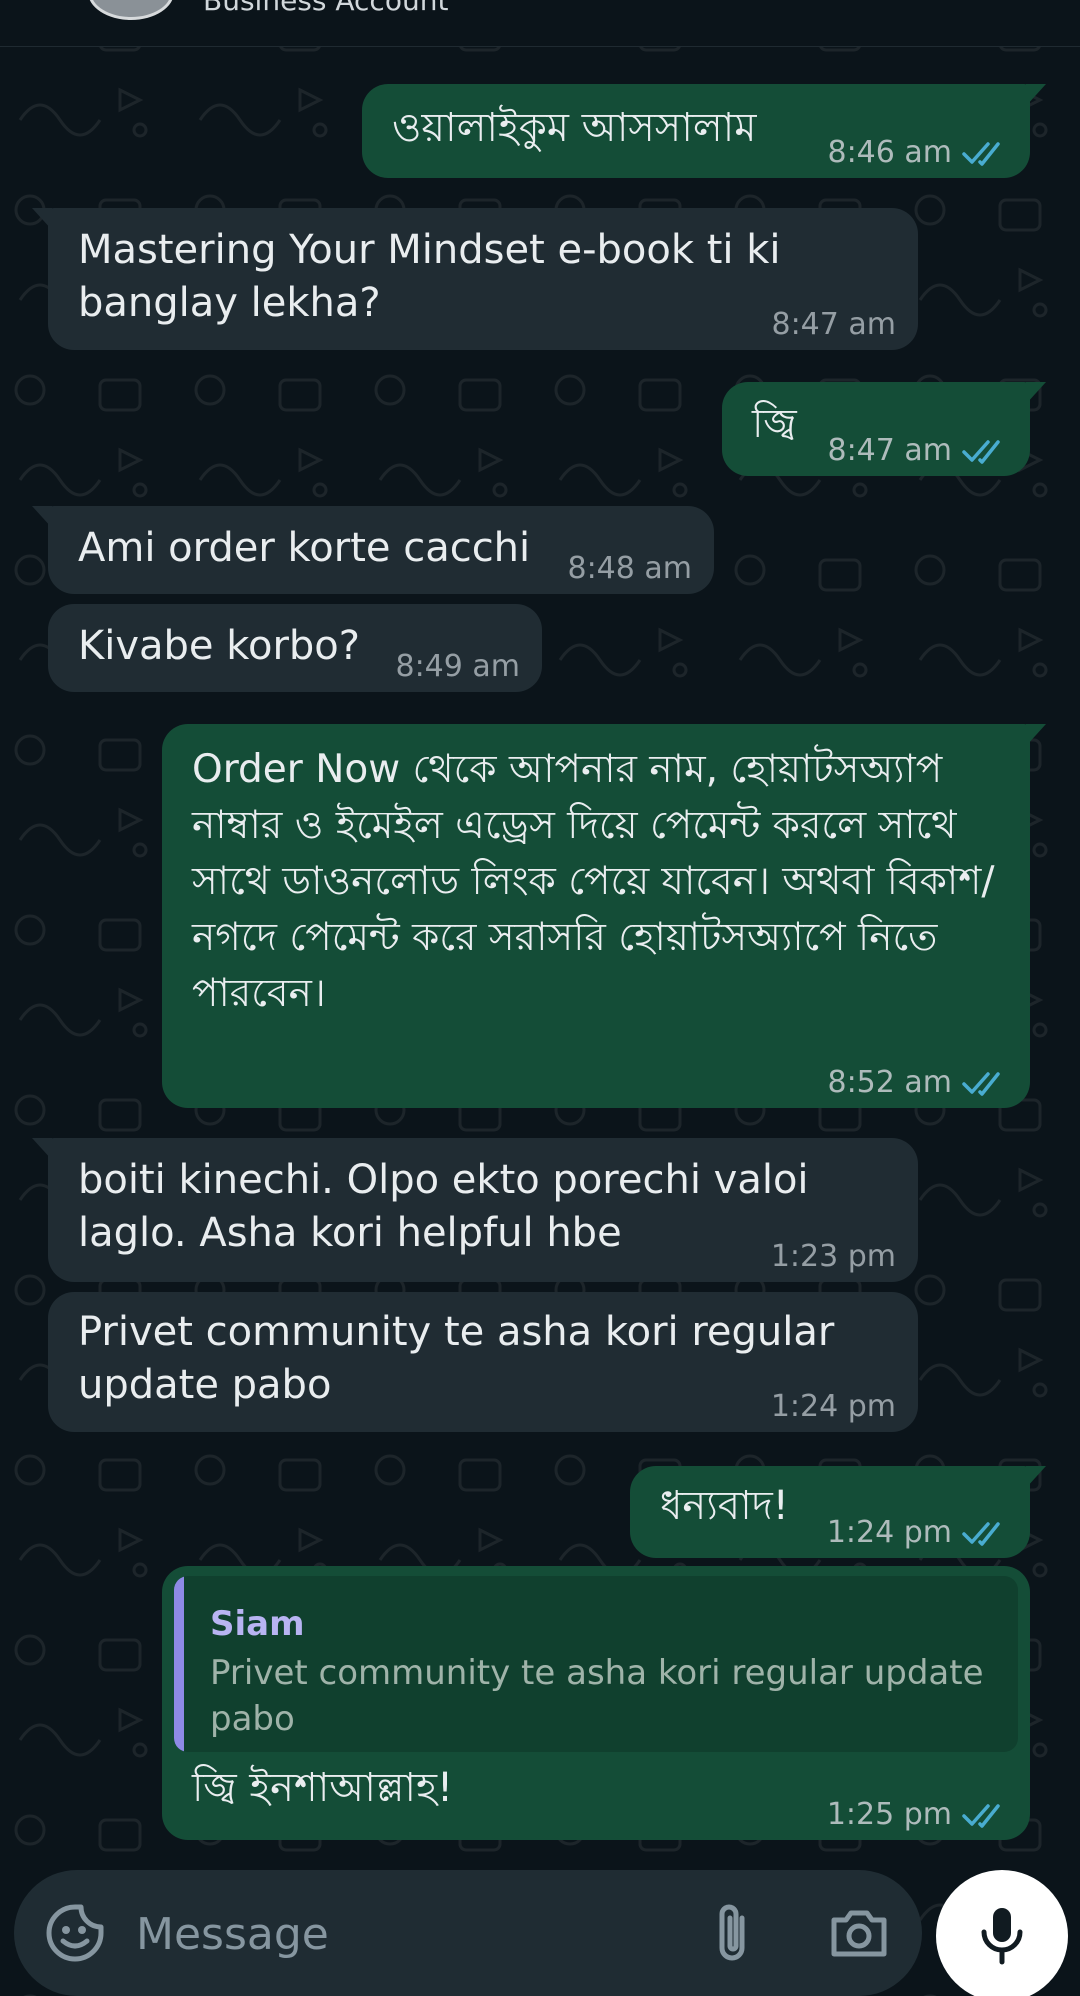 The width and height of the screenshot is (1080, 1996). What do you see at coordinates (732, 1933) in the screenshot?
I see `paperclip-icon` at bounding box center [732, 1933].